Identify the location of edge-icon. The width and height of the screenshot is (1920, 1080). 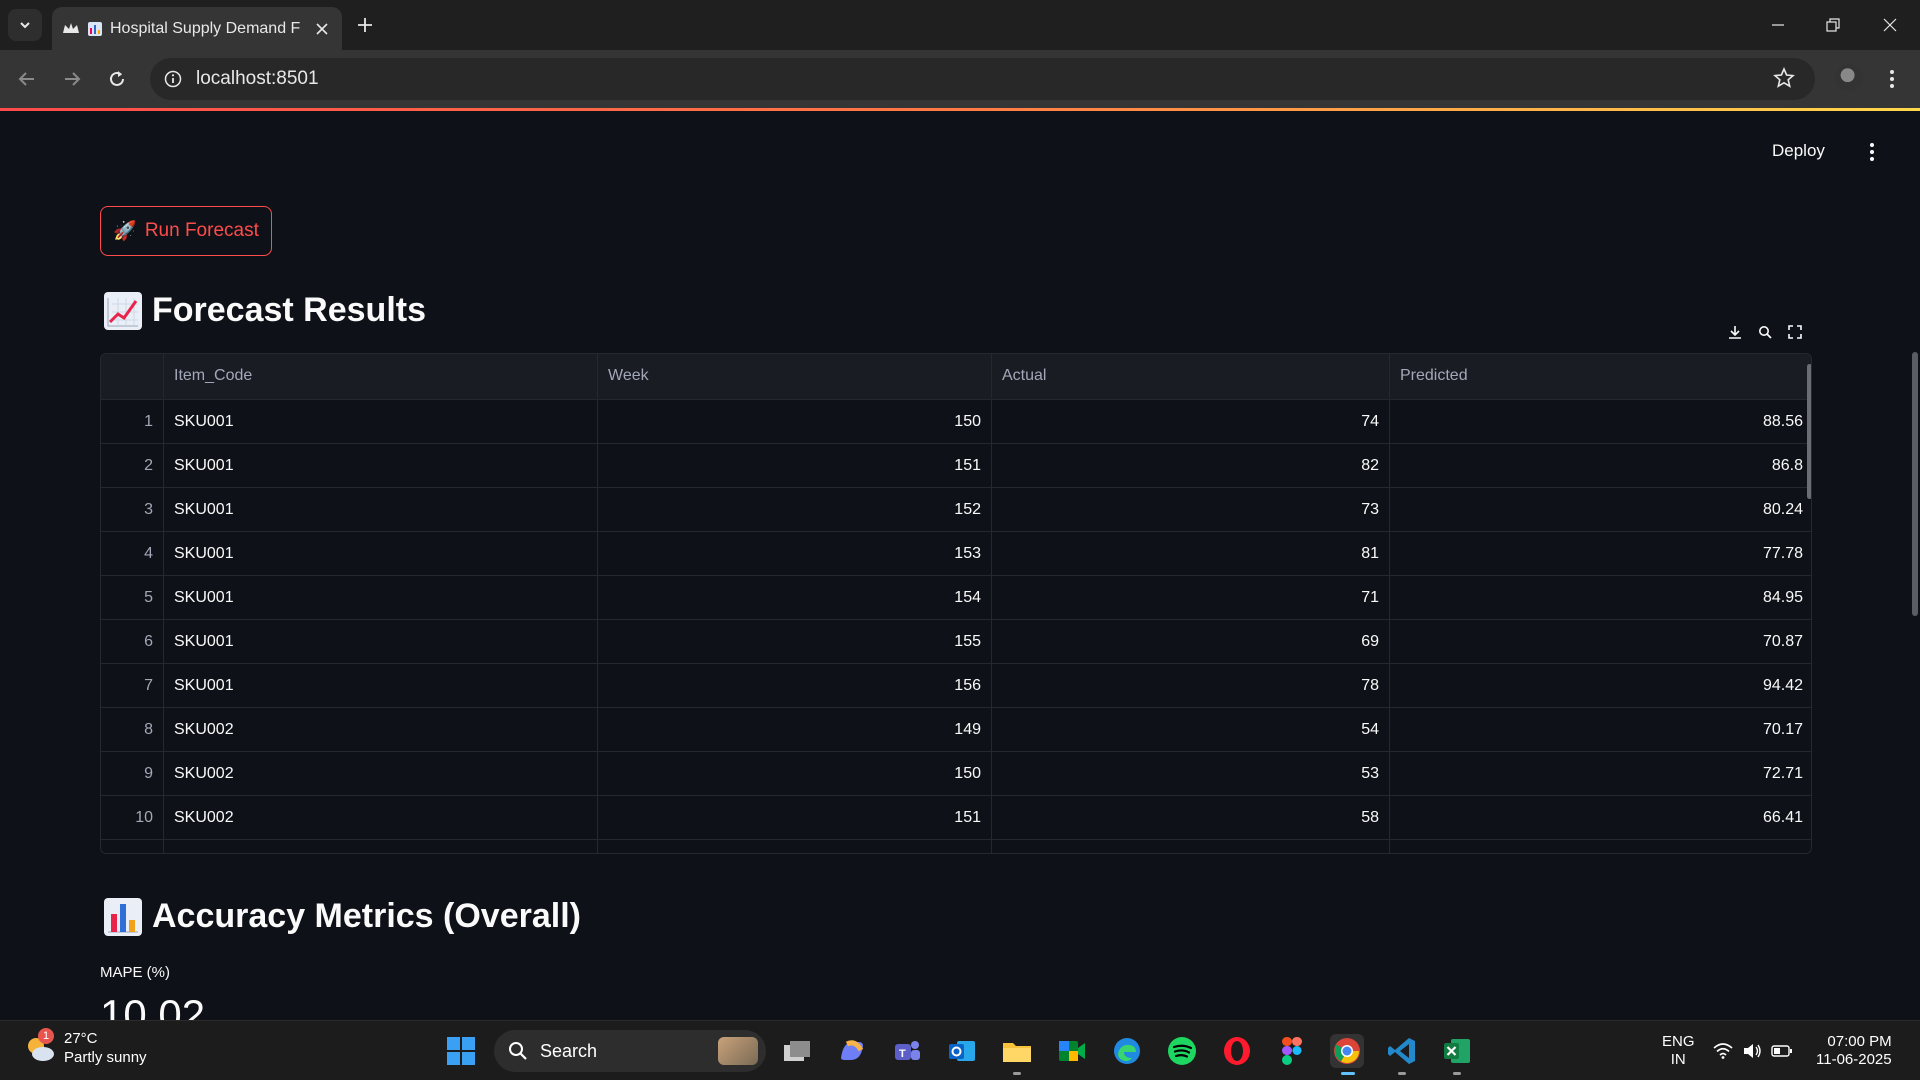
(1127, 1051).